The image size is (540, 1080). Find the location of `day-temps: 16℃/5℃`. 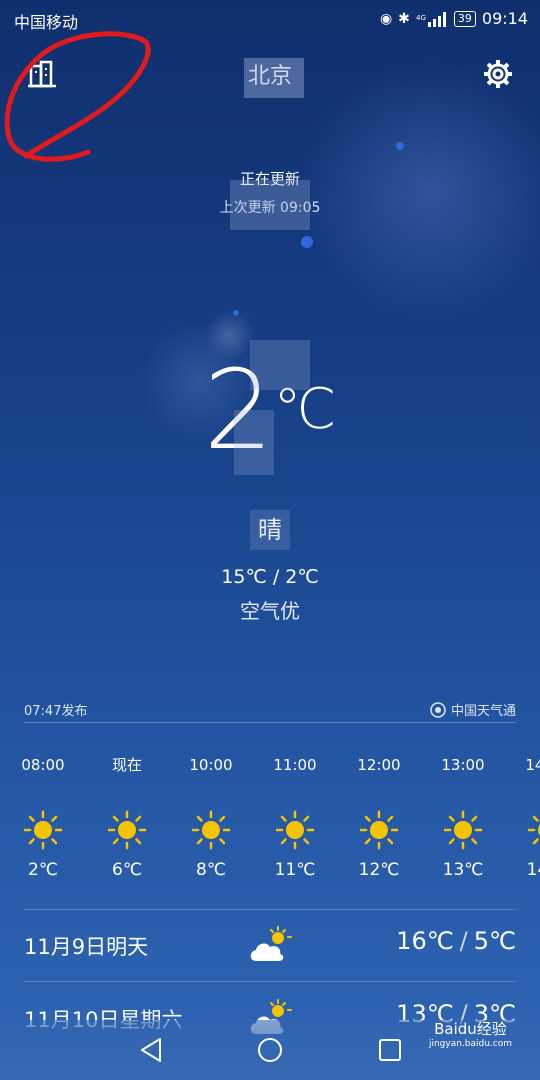

day-temps: 16℃/5℃ is located at coordinates (456, 941).